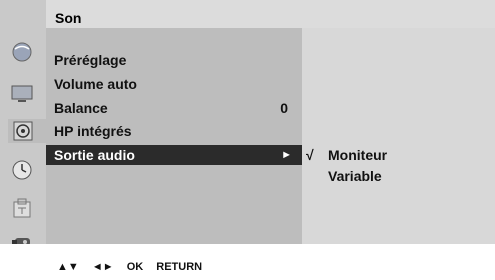 The width and height of the screenshot is (495, 280). Describe the element at coordinates (68, 267) in the screenshot. I see `up-down-arrows-icon: ▲▼` at that location.